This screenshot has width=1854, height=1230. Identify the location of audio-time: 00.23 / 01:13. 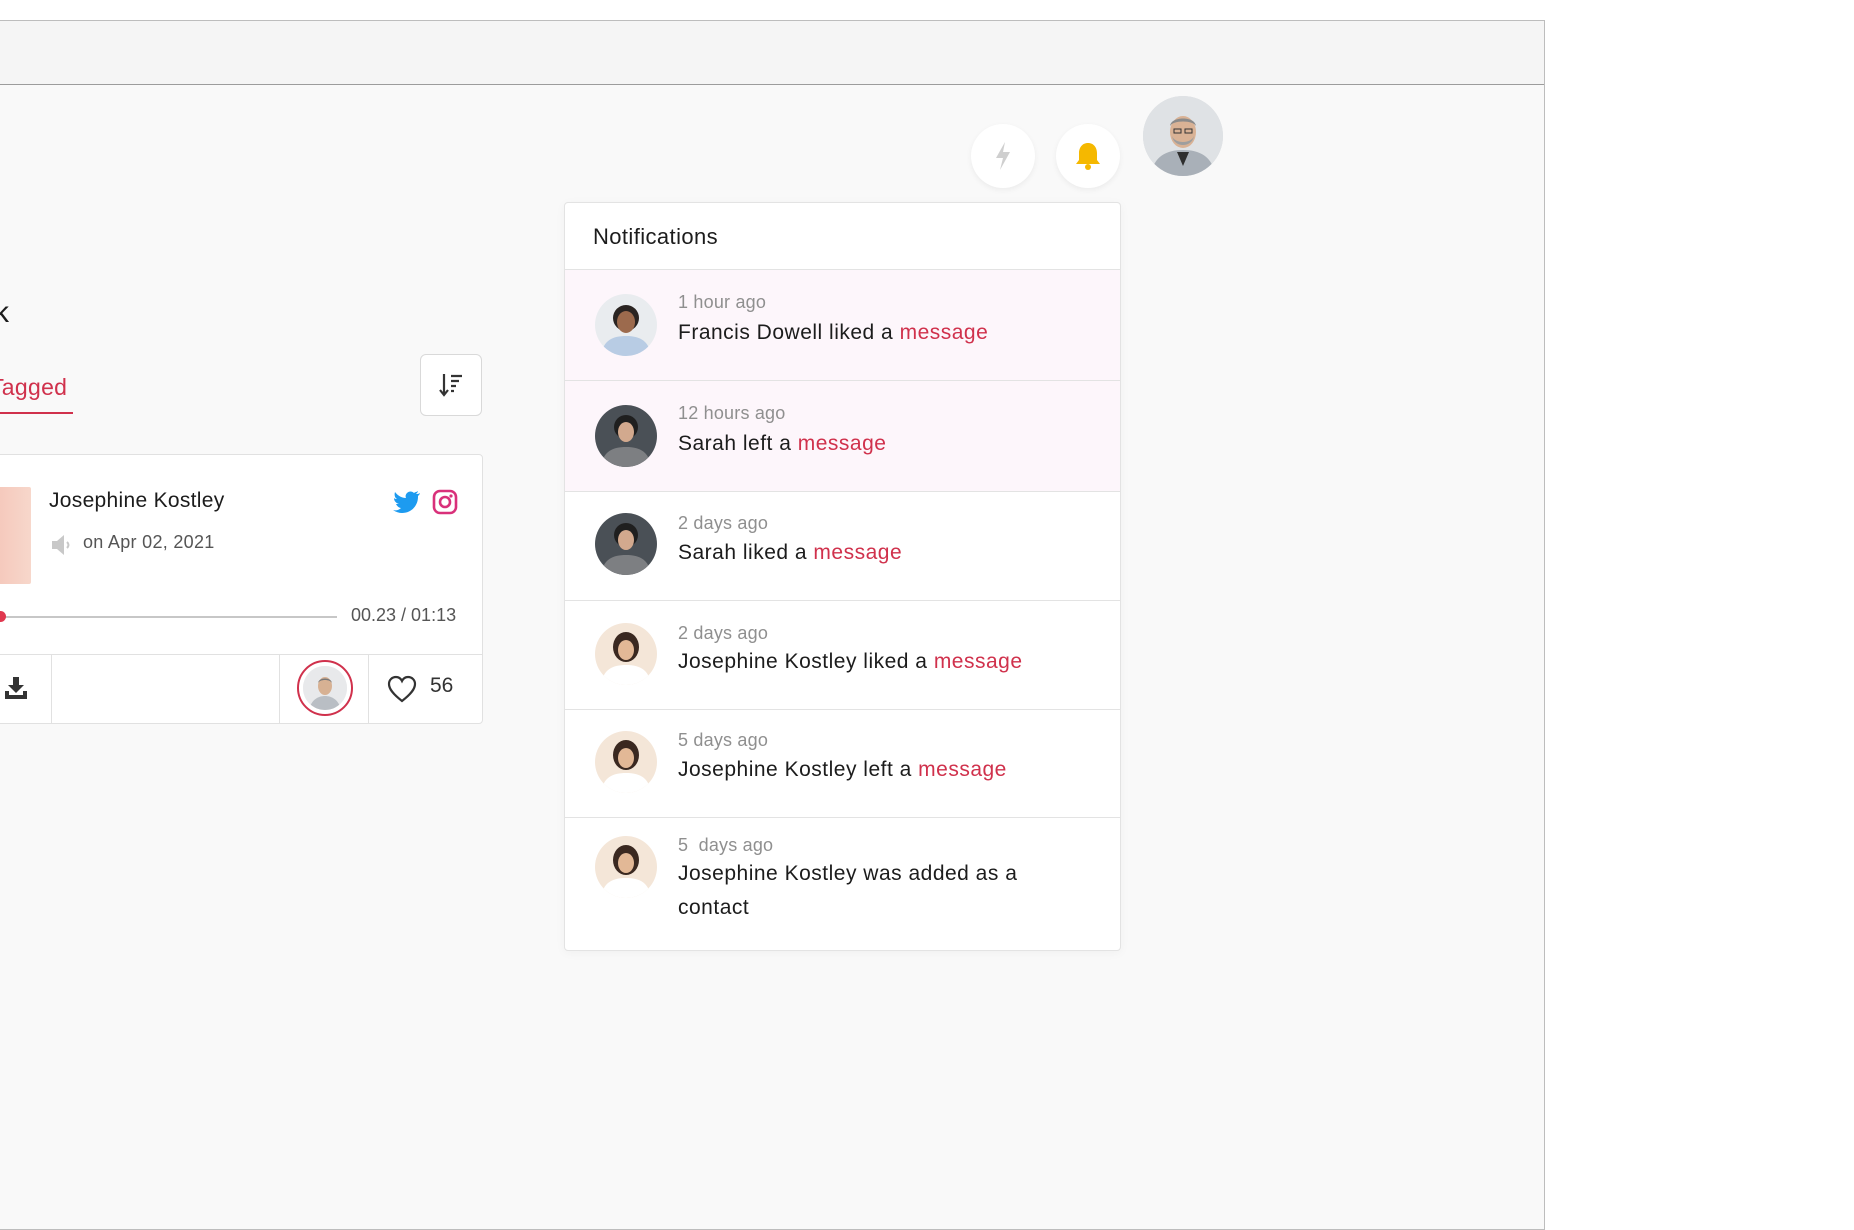
(404, 615).